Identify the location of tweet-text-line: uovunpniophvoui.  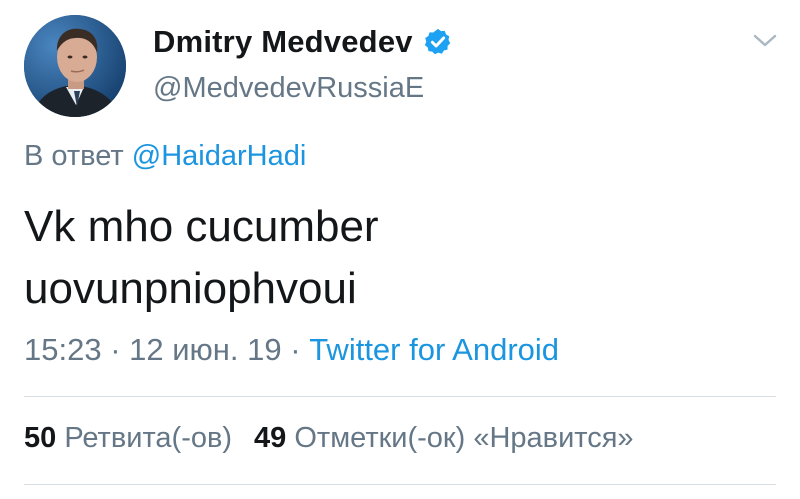
(190, 288).